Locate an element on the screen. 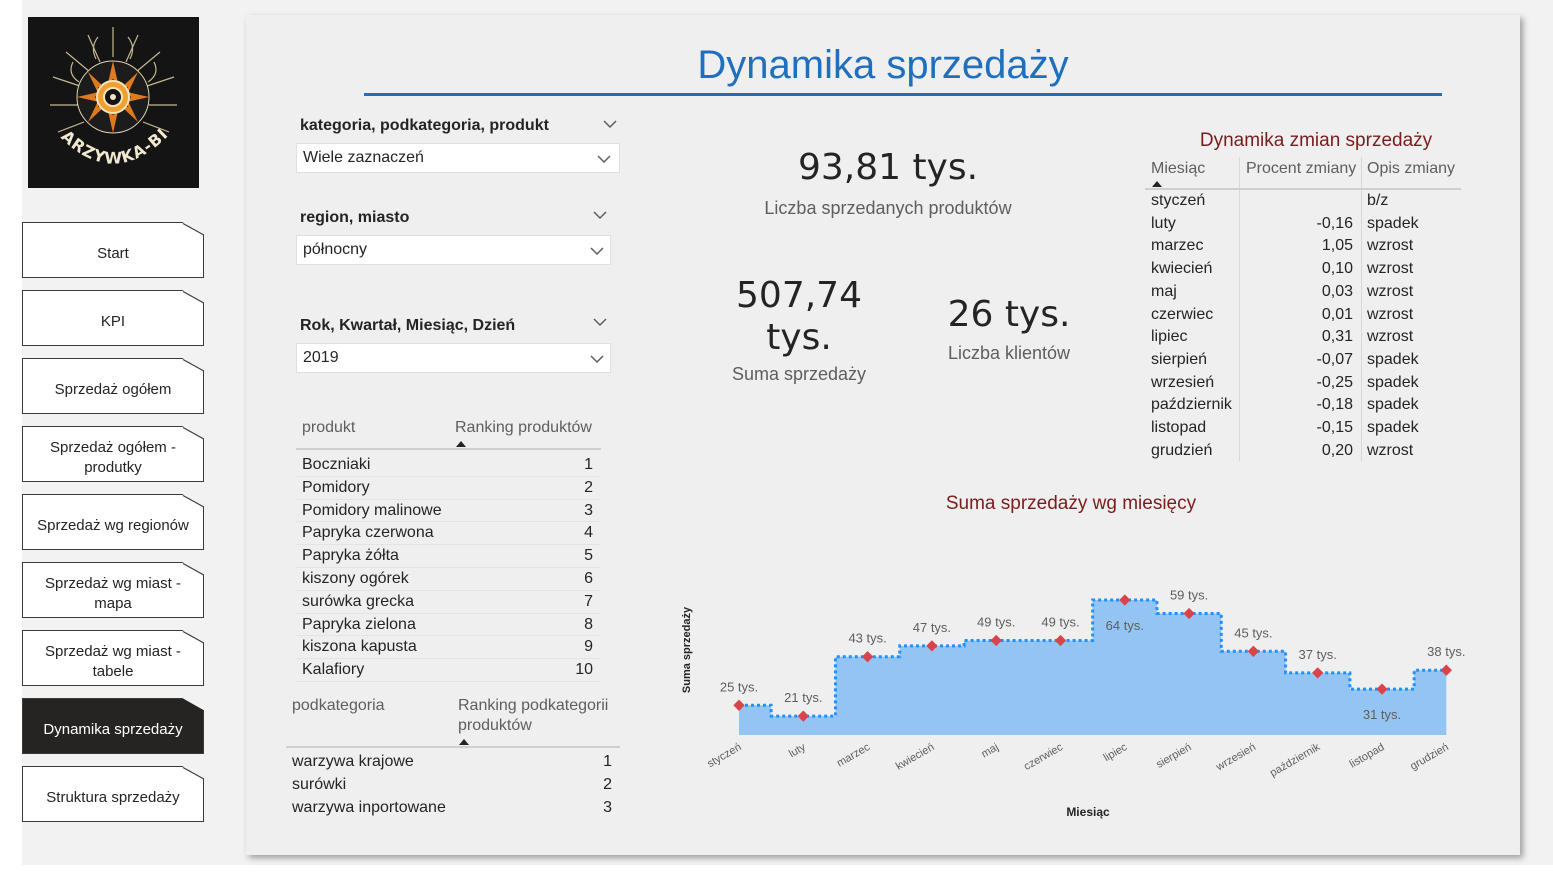 This screenshot has height=877, width=1553. change-table-title: Dynamika zmian sprzedaży is located at coordinates (1316, 140).